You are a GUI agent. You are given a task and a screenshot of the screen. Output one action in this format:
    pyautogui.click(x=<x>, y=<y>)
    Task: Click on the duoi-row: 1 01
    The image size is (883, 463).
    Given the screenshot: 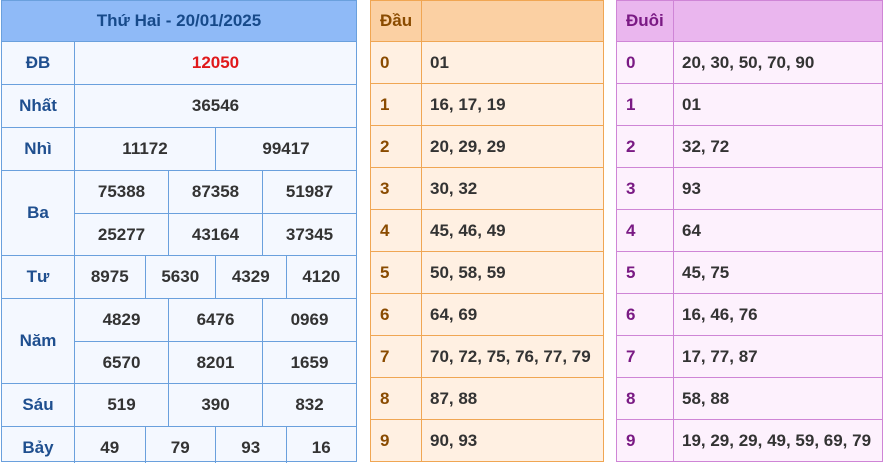 What is the action you would take?
    pyautogui.click(x=749, y=105)
    